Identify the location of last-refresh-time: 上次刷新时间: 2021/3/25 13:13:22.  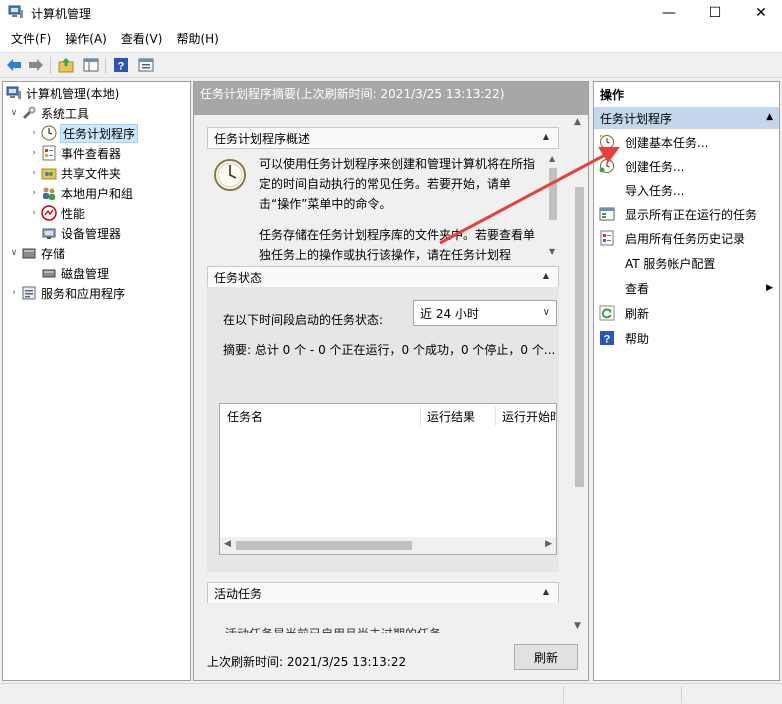
(307, 662).